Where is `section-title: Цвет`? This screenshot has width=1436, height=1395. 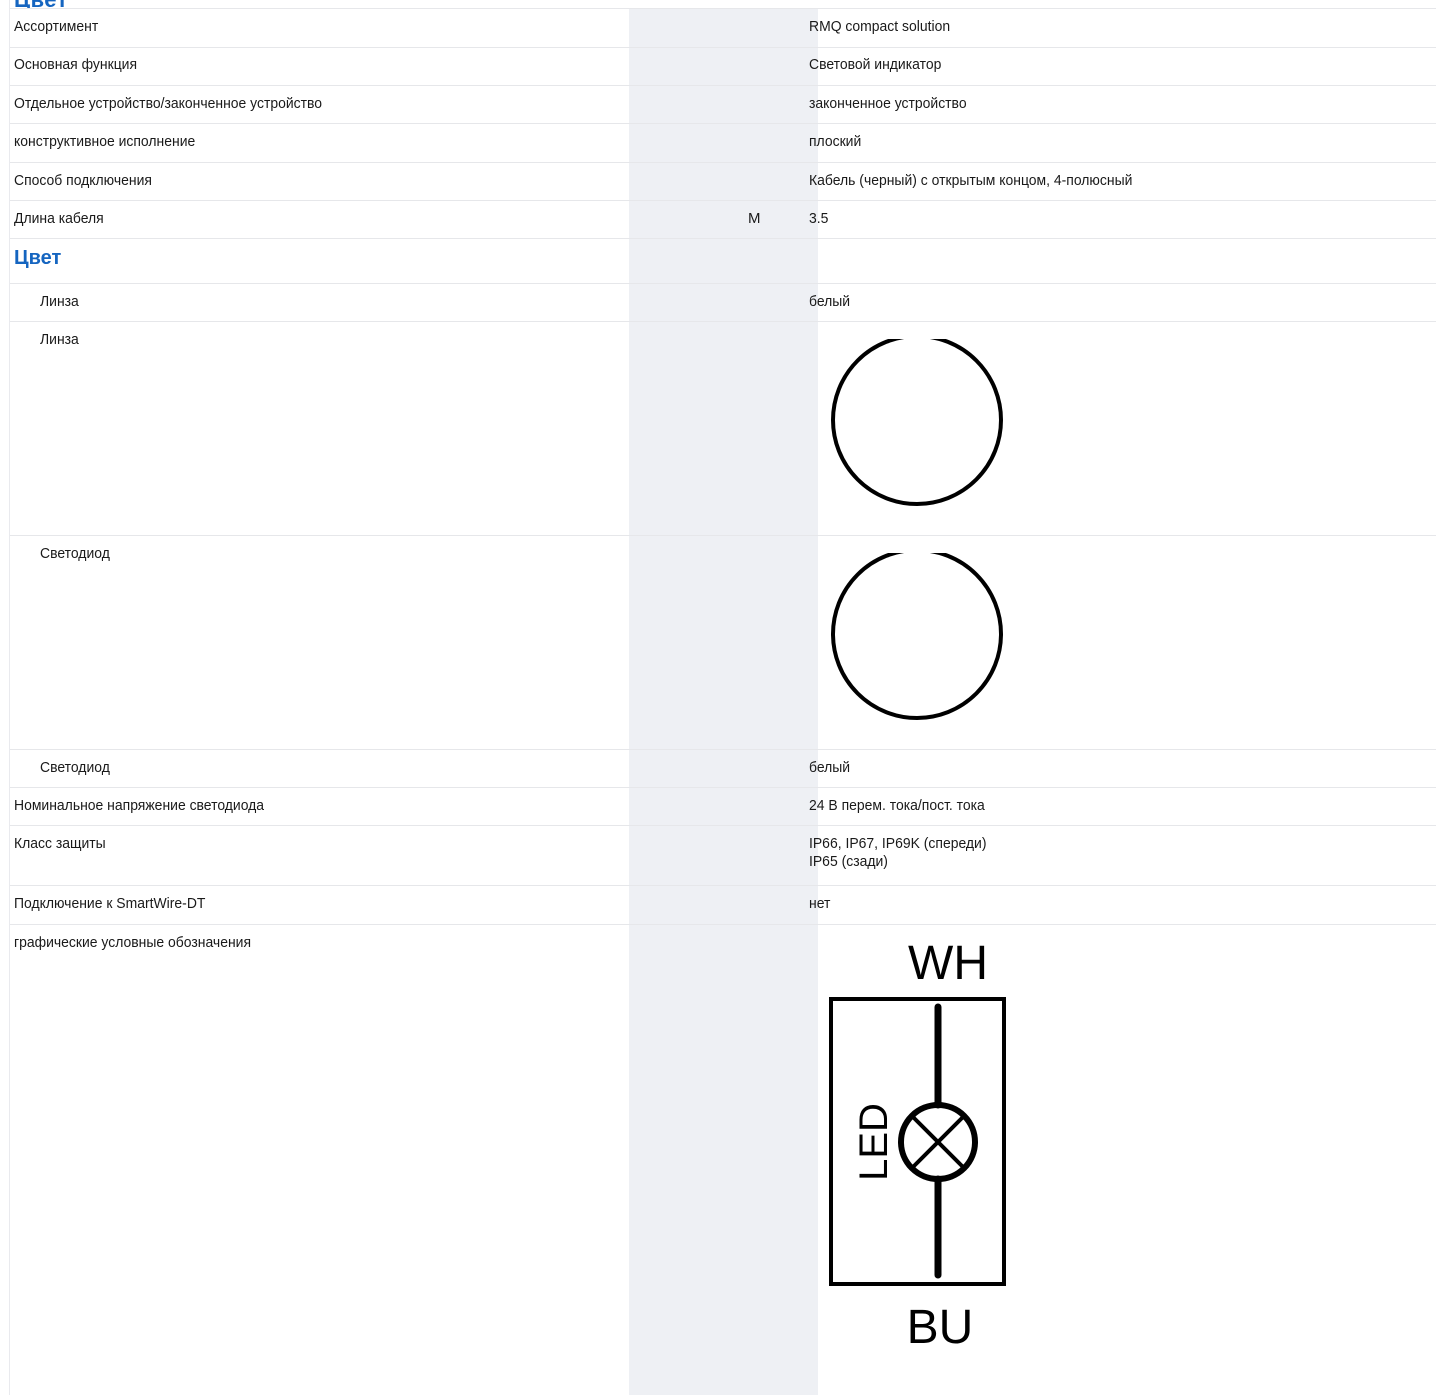 section-title: Цвет is located at coordinates (38, 258).